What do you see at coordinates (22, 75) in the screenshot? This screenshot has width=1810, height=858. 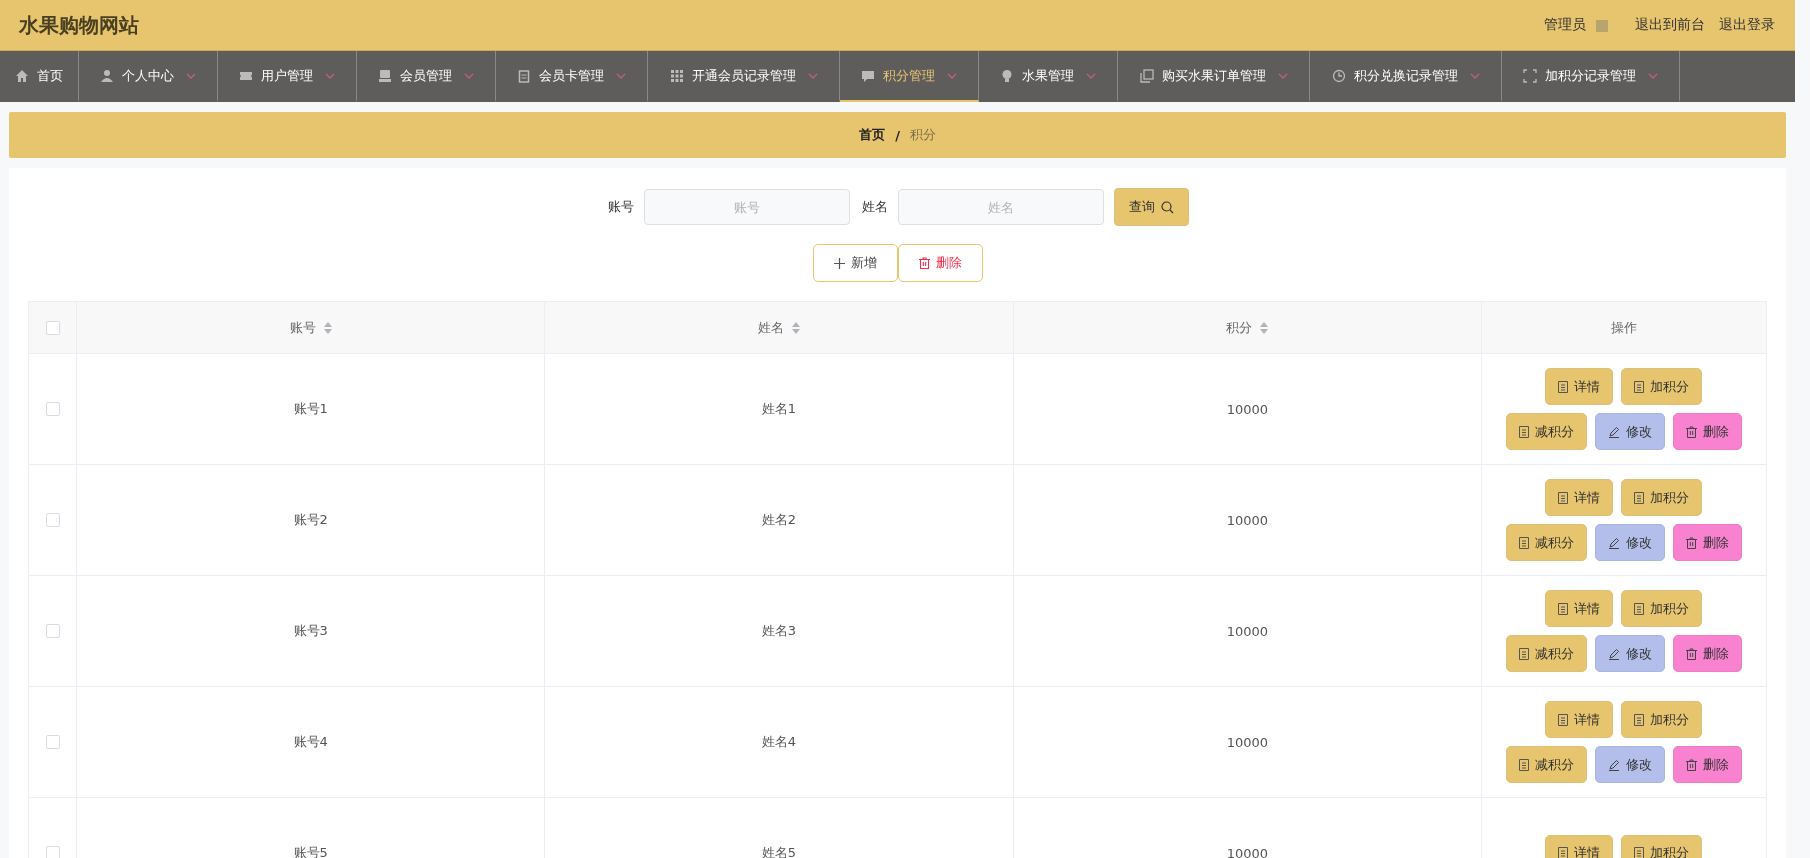 I see `home-icon` at bounding box center [22, 75].